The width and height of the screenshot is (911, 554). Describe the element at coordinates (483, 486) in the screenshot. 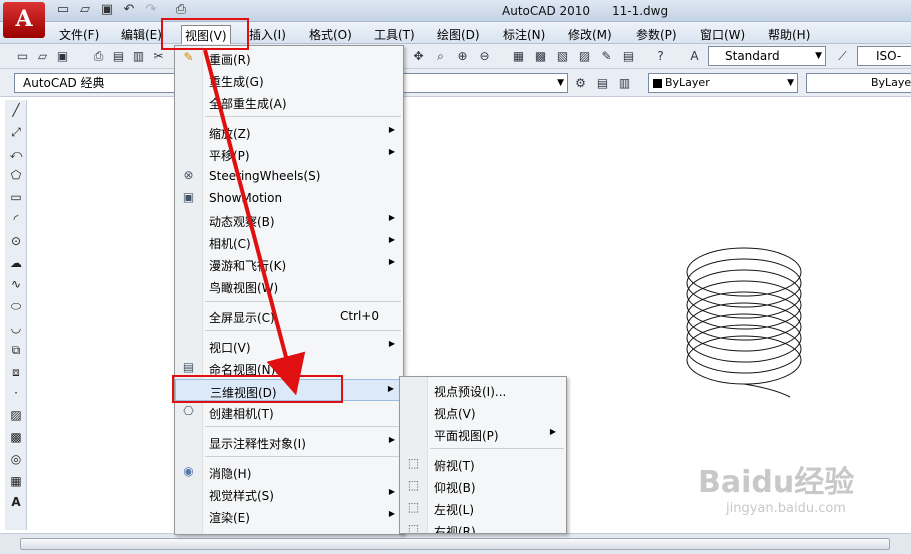

I see `menu-bottom-view: ⬚ 仰视(B)` at that location.